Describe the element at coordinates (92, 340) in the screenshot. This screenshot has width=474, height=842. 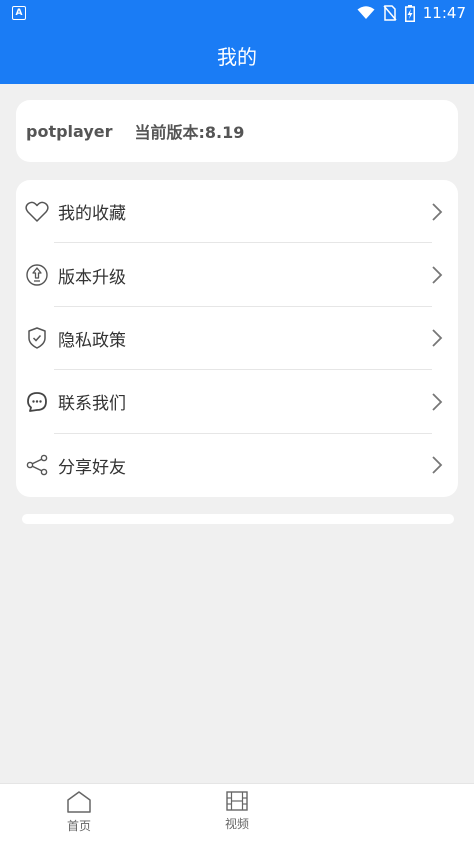
I see `menu-item-label: 隐私政策` at that location.